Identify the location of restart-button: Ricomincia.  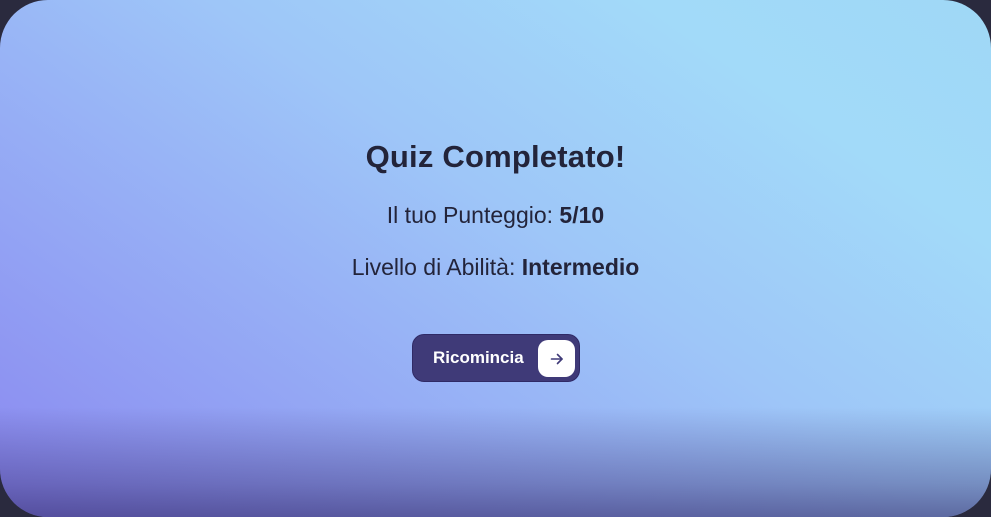
(496, 358).